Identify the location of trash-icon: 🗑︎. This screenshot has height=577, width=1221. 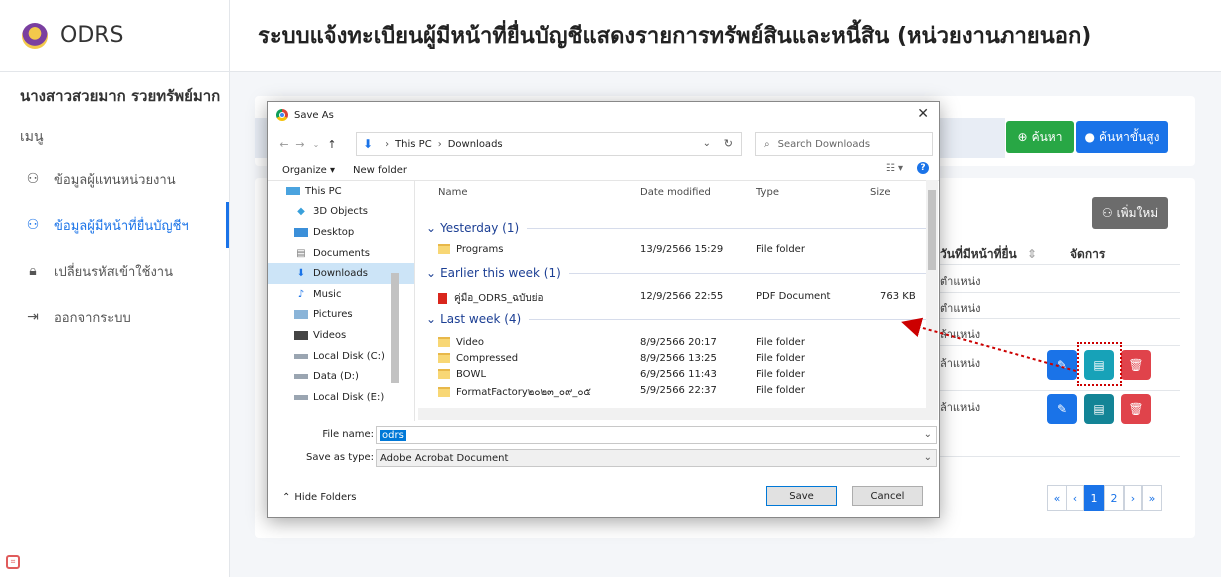
(1136, 409).